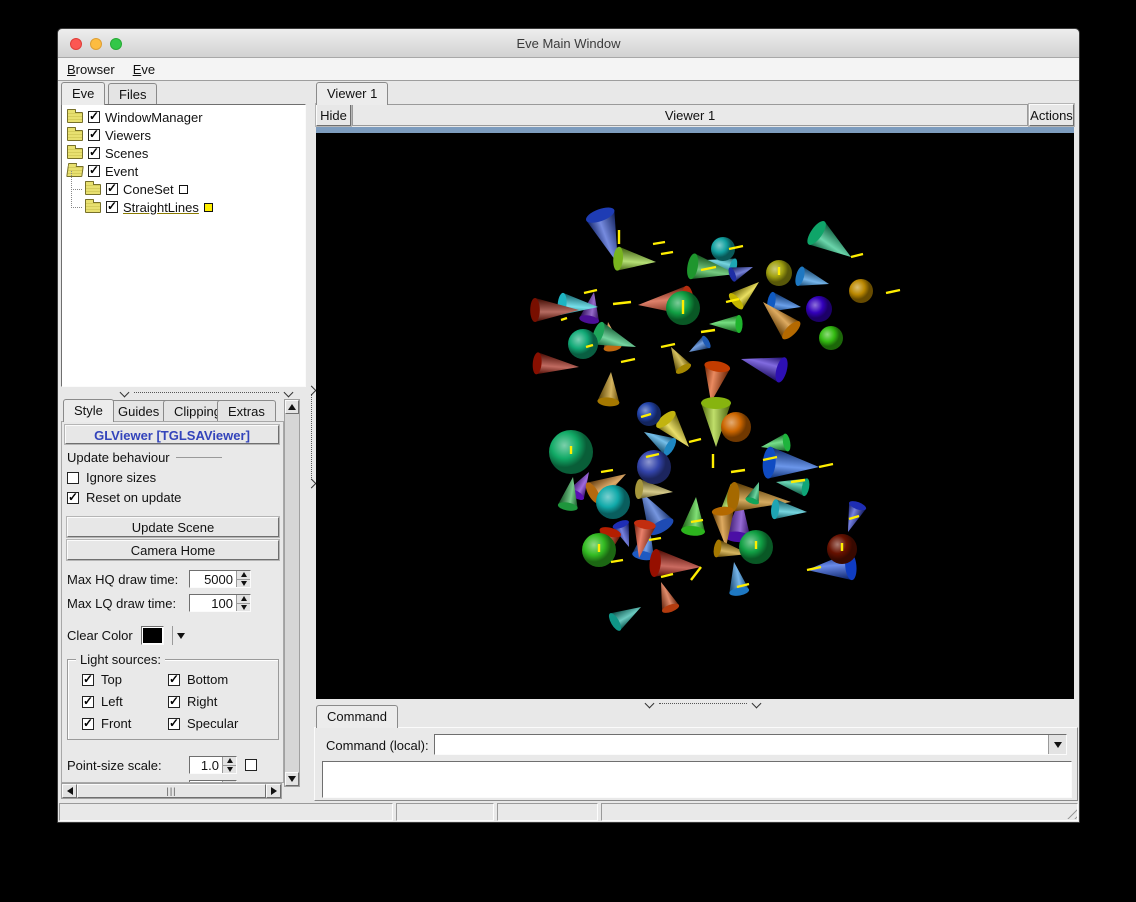 This screenshot has width=1136, height=902. Describe the element at coordinates (246, 411) in the screenshot. I see `tab-extras: Extras` at that location.